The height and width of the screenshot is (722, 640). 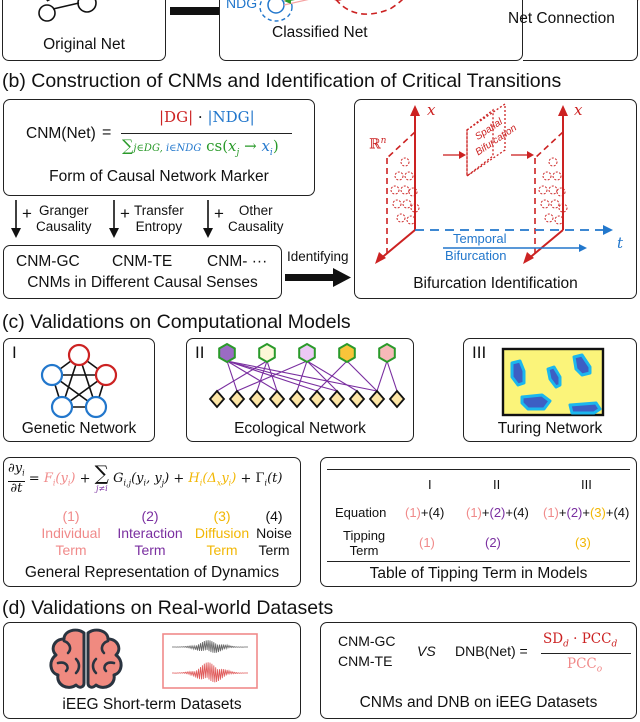 I want to click on cnm-gc-label: CNM-GC, so click(x=367, y=641).